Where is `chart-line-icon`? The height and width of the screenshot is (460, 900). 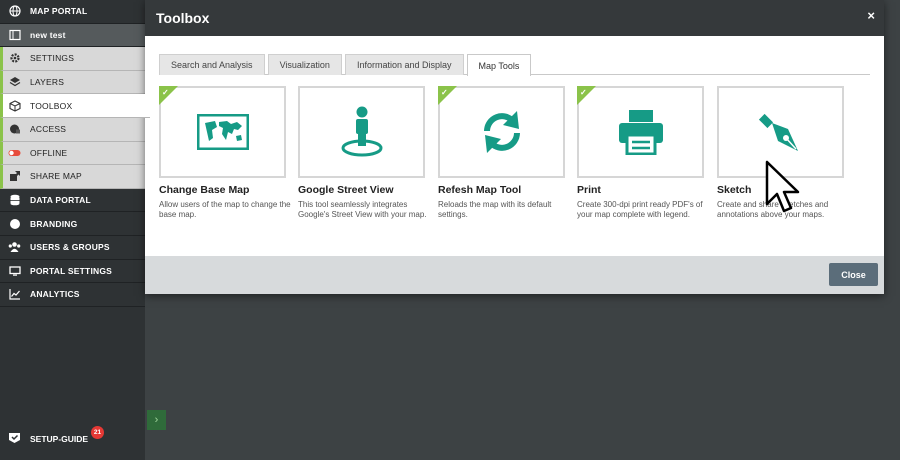
chart-line-icon is located at coordinates (14, 294).